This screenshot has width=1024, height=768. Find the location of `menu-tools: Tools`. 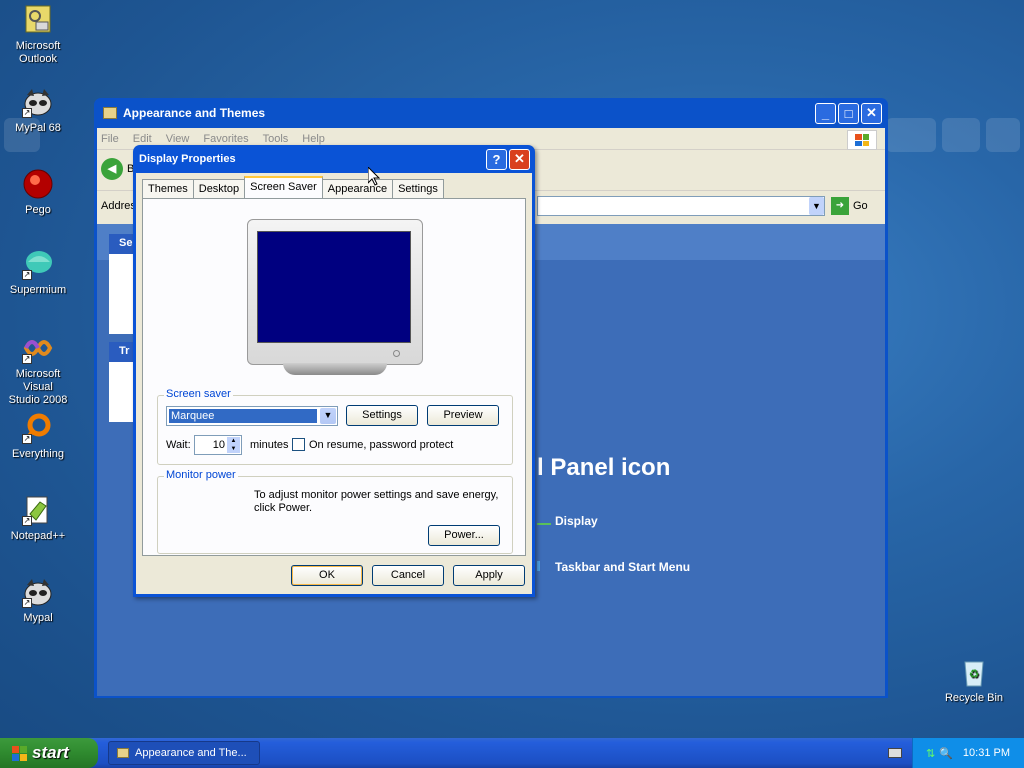

menu-tools: Tools is located at coordinates (276, 139).